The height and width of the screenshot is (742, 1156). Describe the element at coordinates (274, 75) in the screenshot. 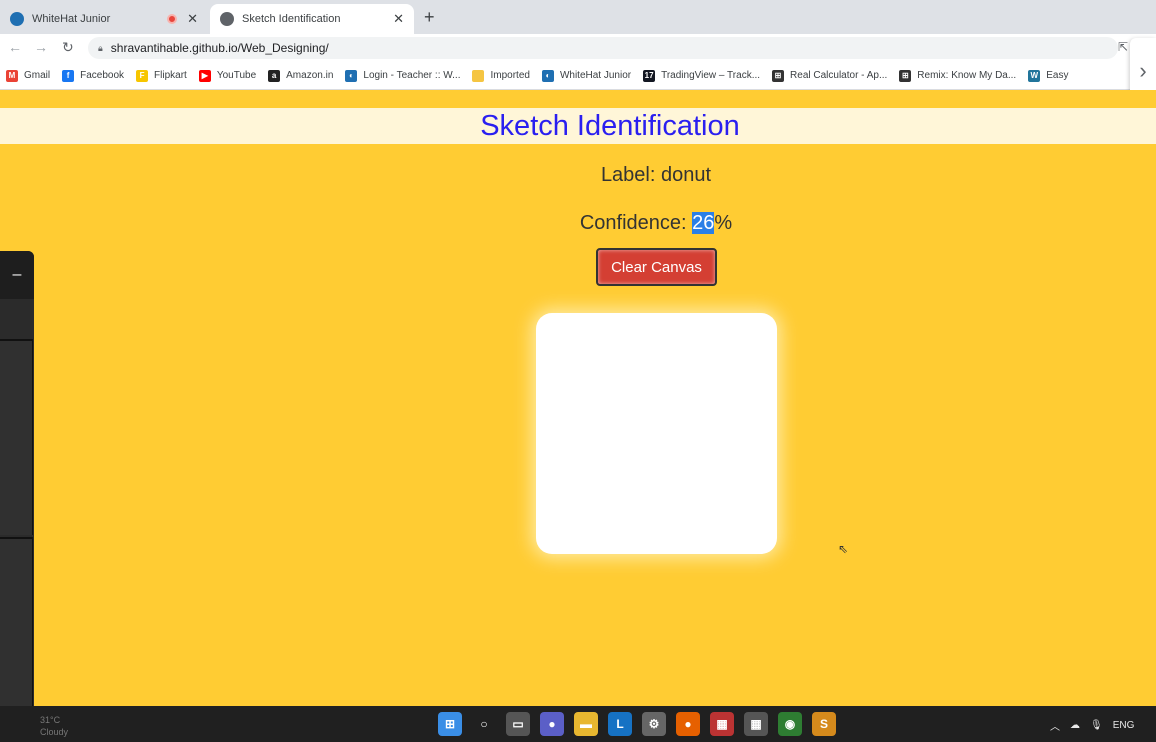

I see `amazon-icon: a` at that location.